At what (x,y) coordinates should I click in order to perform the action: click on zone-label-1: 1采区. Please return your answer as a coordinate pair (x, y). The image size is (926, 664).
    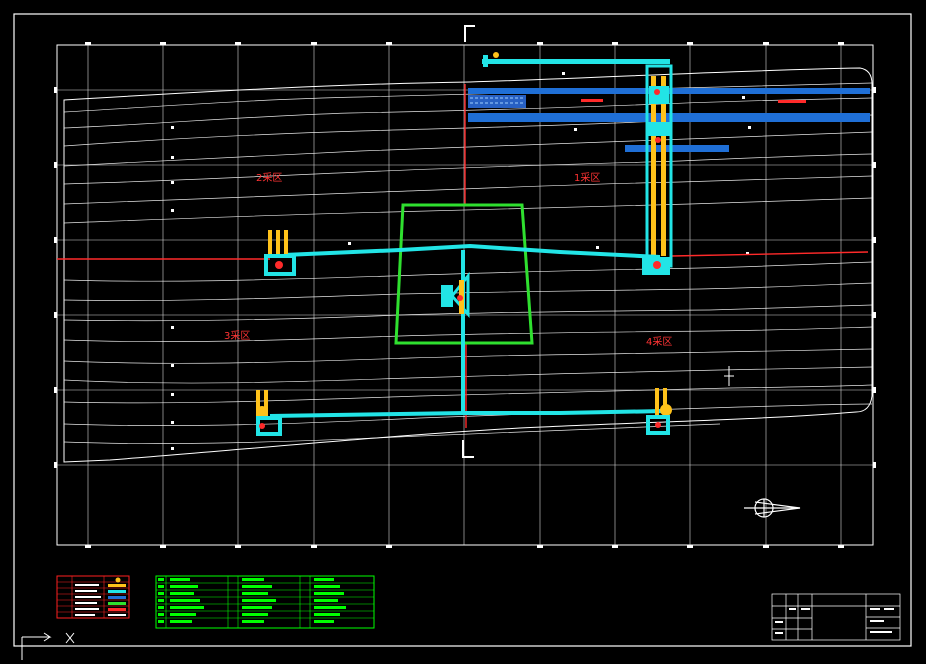
    Looking at the image, I should click on (587, 178).